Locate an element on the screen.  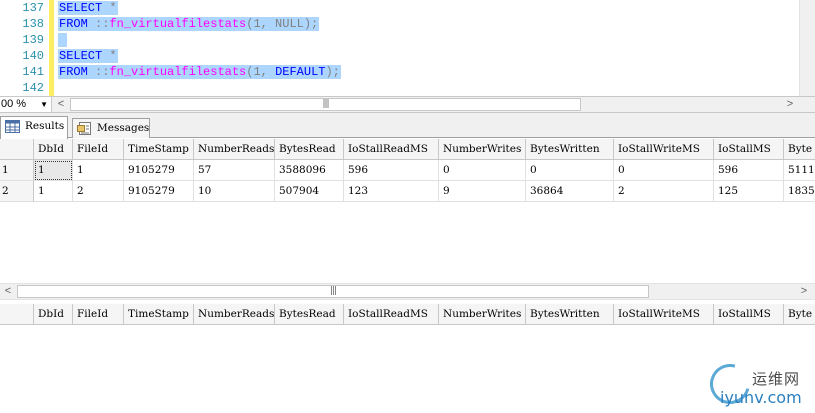
line-number: 142 is located at coordinates (33, 88).